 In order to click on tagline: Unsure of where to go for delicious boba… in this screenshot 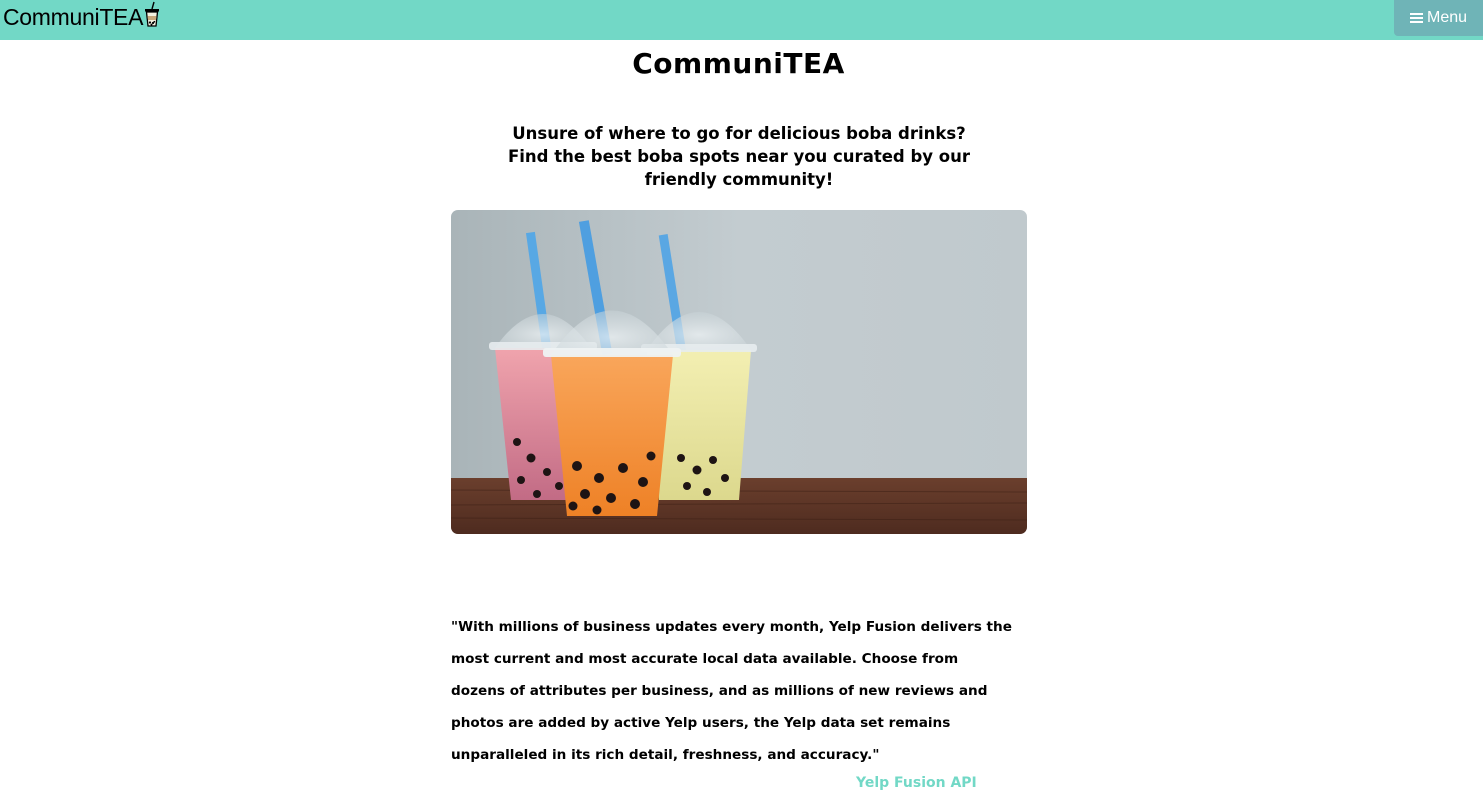, I will do `click(738, 156)`.